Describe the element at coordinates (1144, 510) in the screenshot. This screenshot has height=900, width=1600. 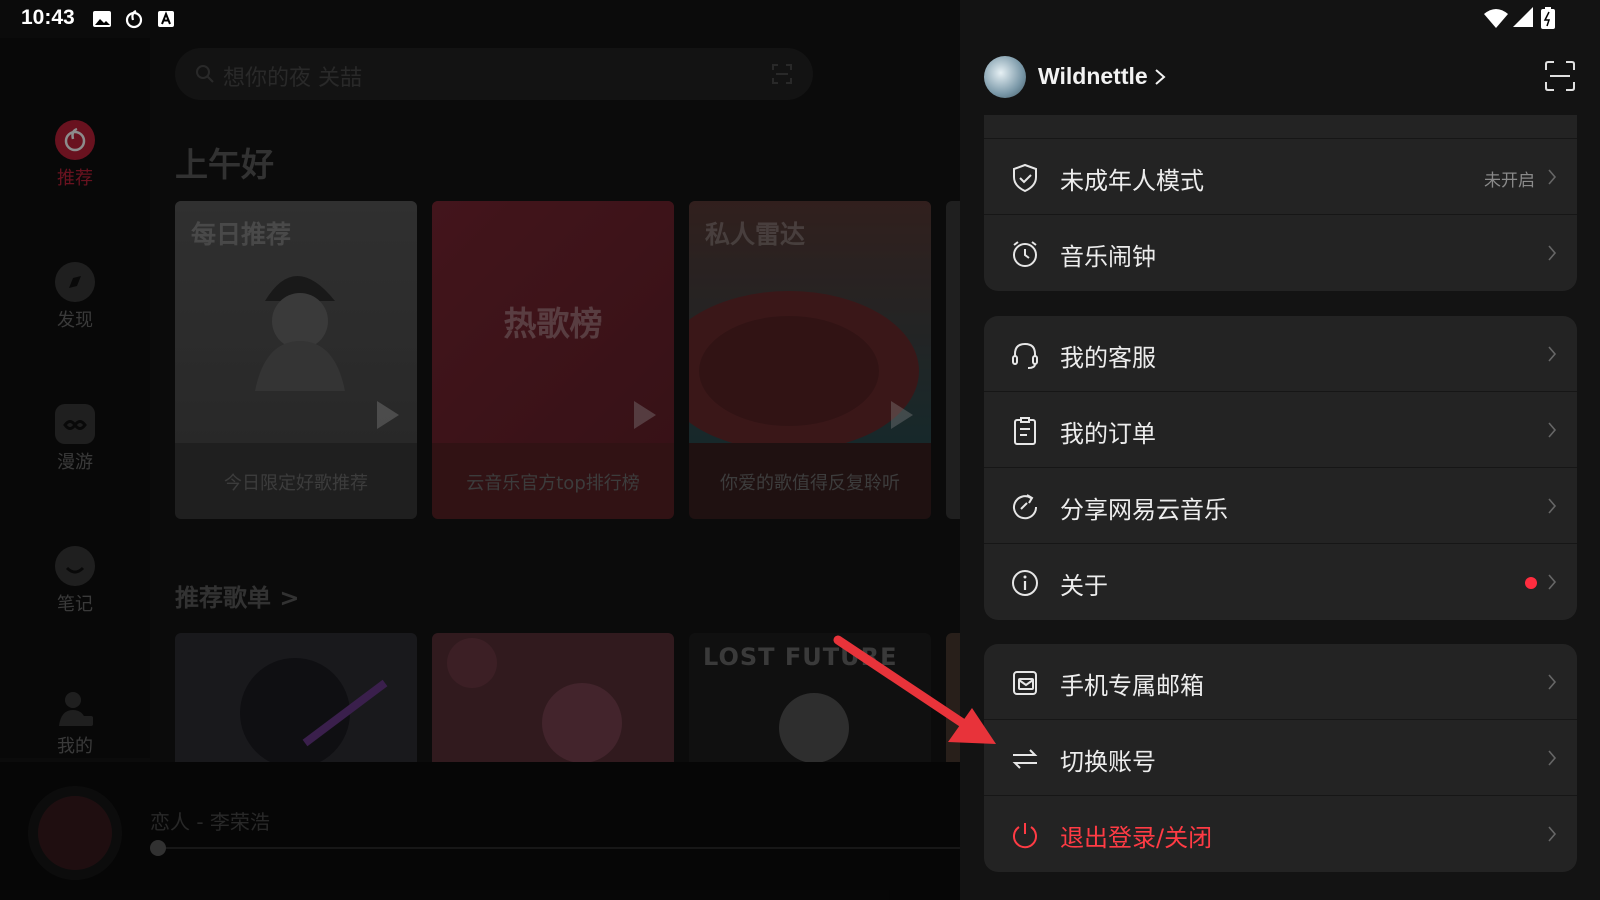
I see `row-label: 分享网易云音乐` at that location.